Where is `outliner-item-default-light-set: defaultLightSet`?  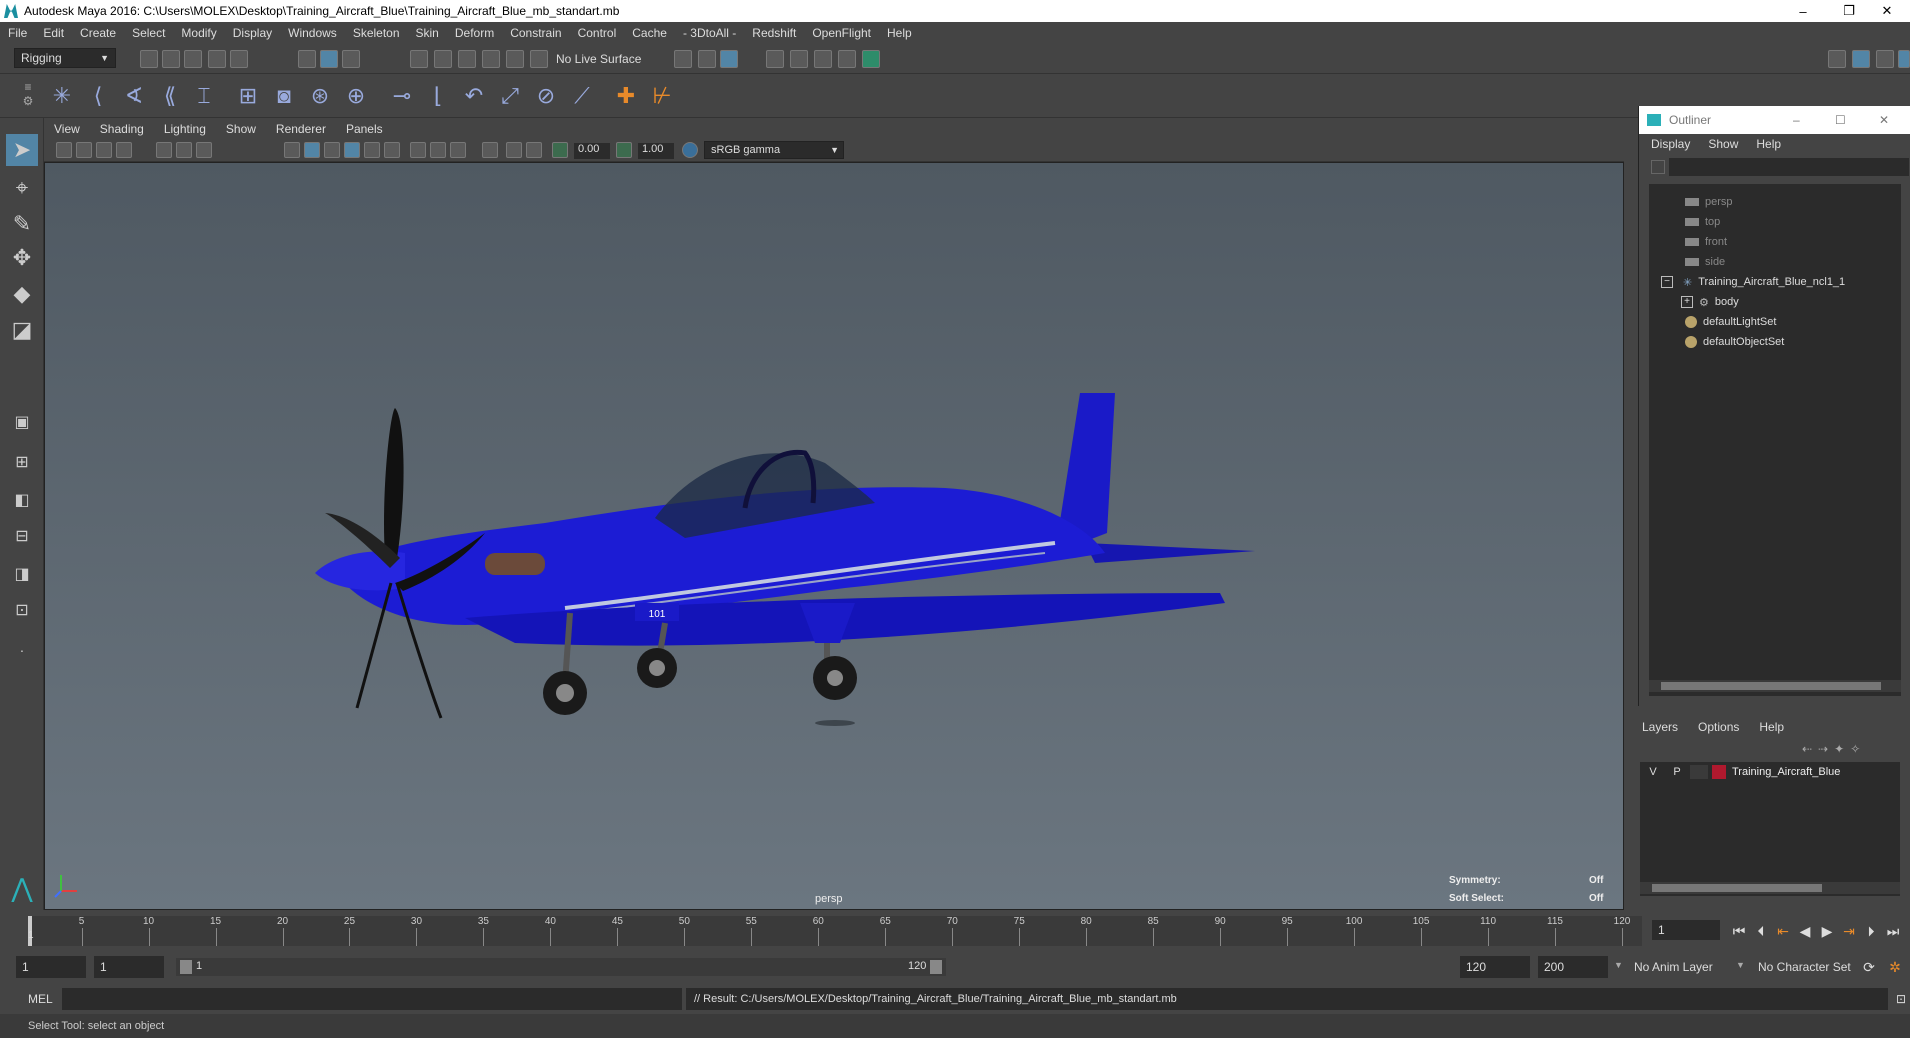 outliner-item-default-light-set: defaultLightSet is located at coordinates (1730, 322).